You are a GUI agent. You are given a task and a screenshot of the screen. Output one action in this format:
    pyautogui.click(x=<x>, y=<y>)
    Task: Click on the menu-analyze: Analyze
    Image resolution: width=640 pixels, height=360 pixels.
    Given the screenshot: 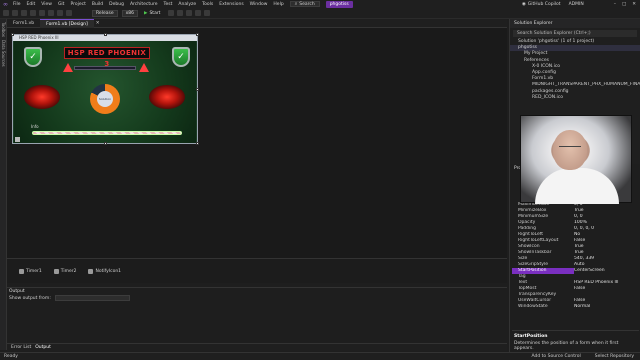 What is the action you would take?
    pyautogui.click(x=187, y=4)
    